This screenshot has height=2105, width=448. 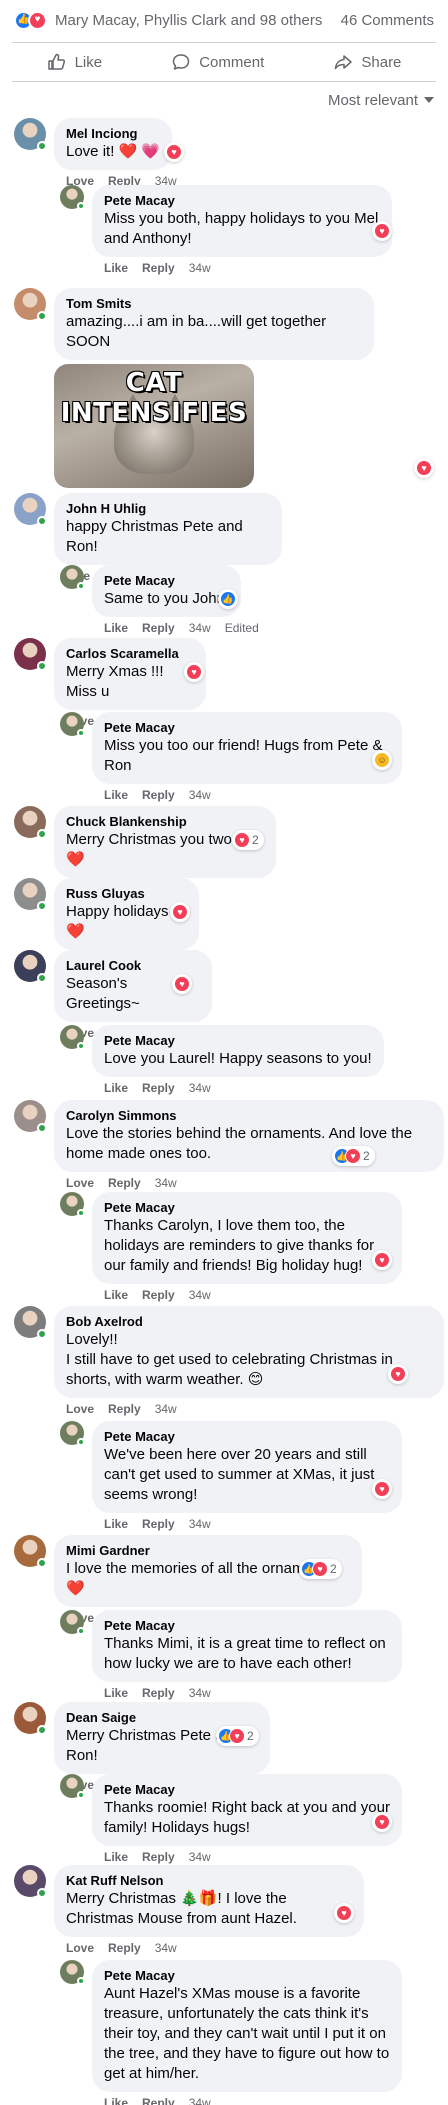 I want to click on comment-author: Mel Inciong, so click(x=113, y=134).